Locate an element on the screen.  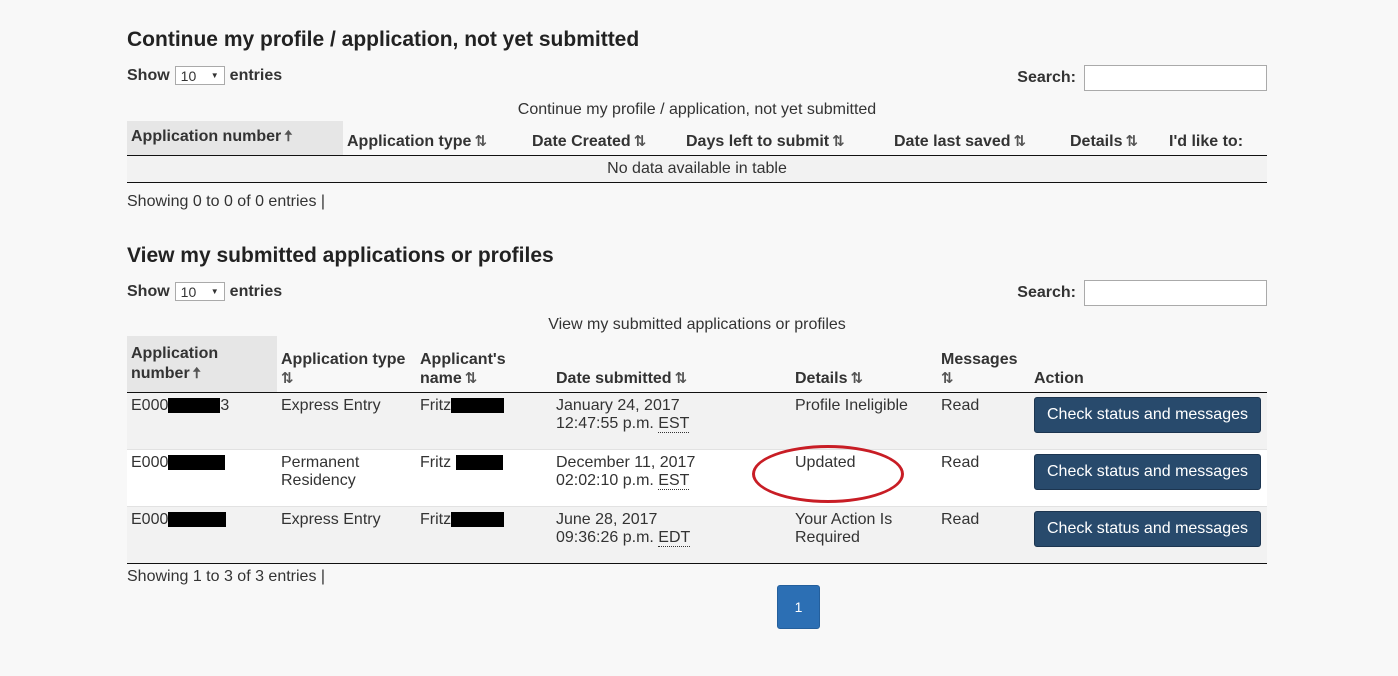
cell-date-submitted: January 24, 2017 12:47:55 p.m. EST is located at coordinates (671, 421).